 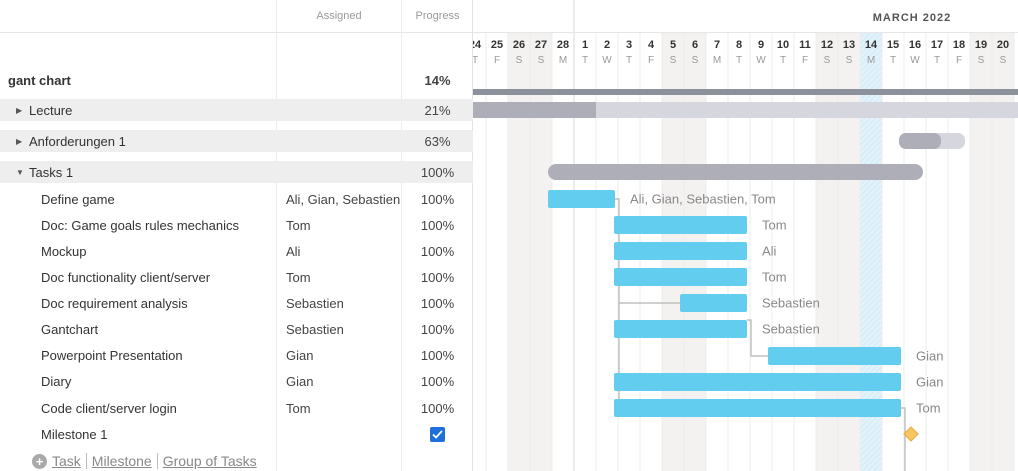 I want to click on weekend-column, so click(x=519, y=252).